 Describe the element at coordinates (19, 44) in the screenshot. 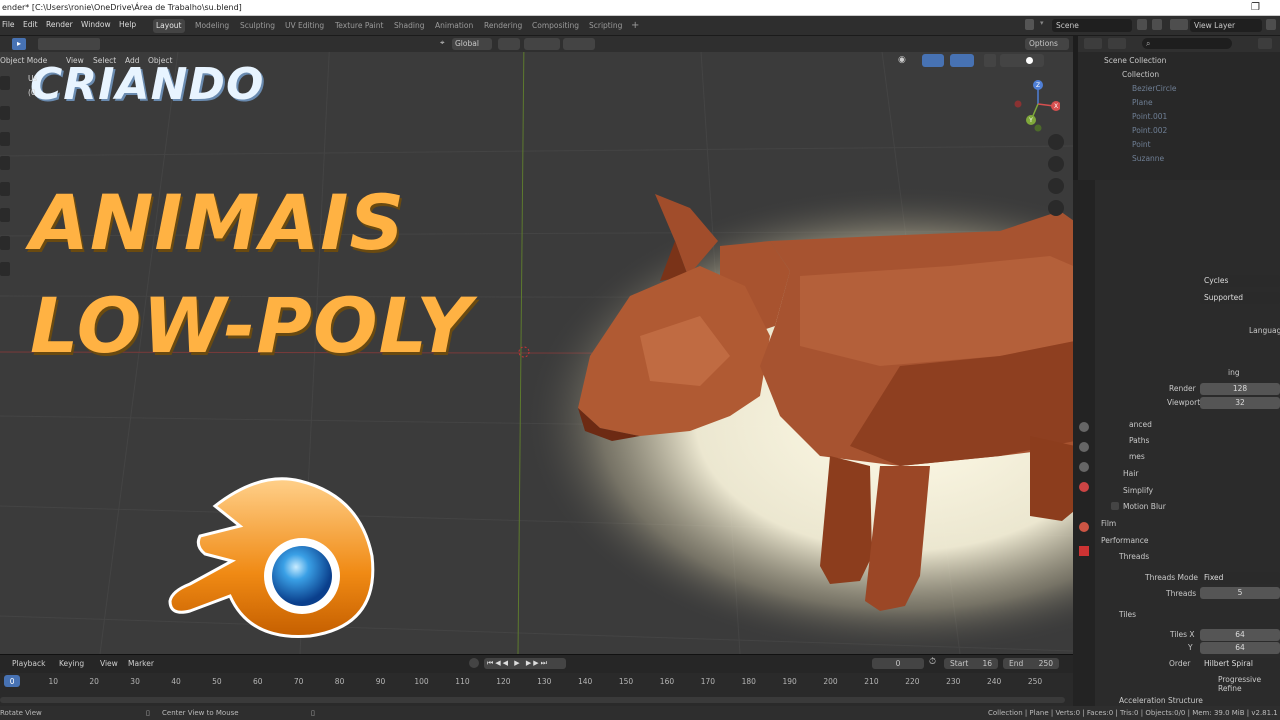

I see `select-box-icon: ▸` at that location.